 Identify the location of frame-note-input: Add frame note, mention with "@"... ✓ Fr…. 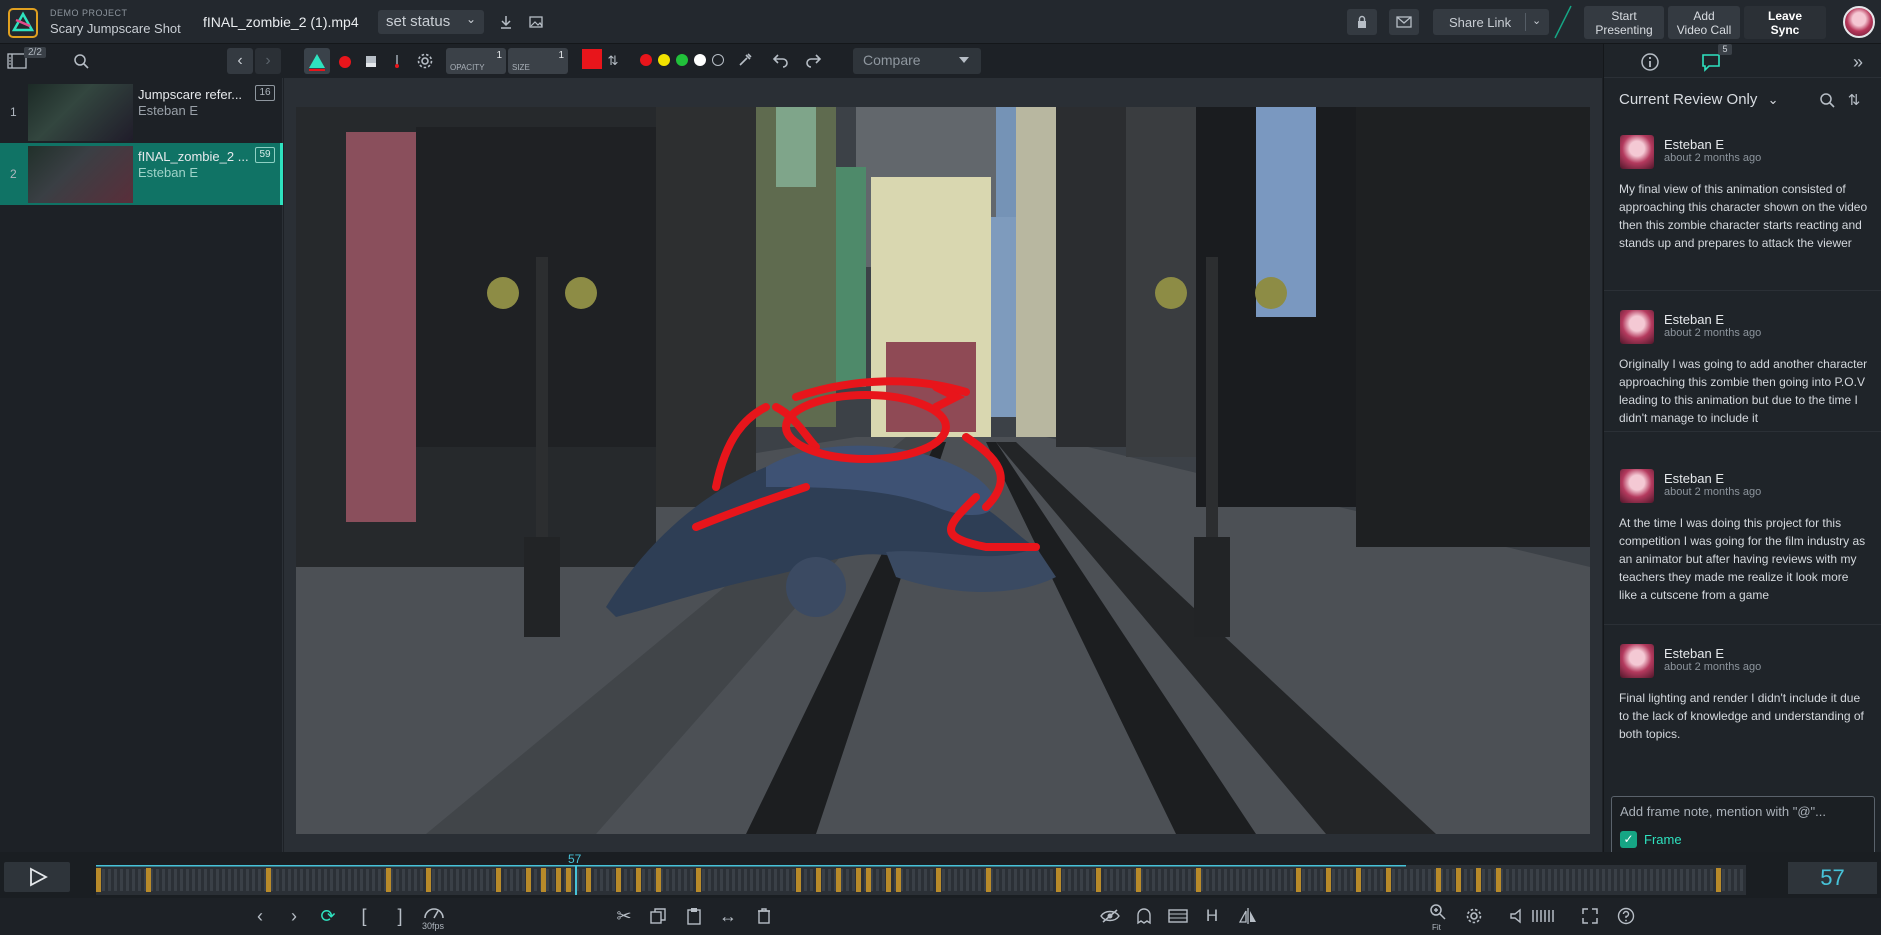
(1743, 827).